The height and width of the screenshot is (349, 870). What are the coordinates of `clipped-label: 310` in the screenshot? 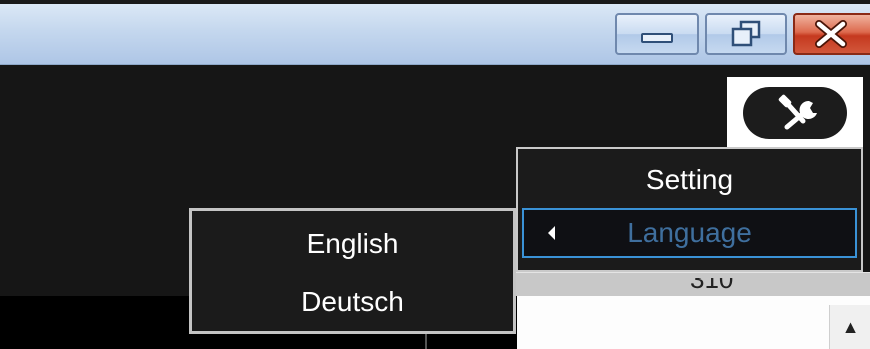 It's located at (712, 286).